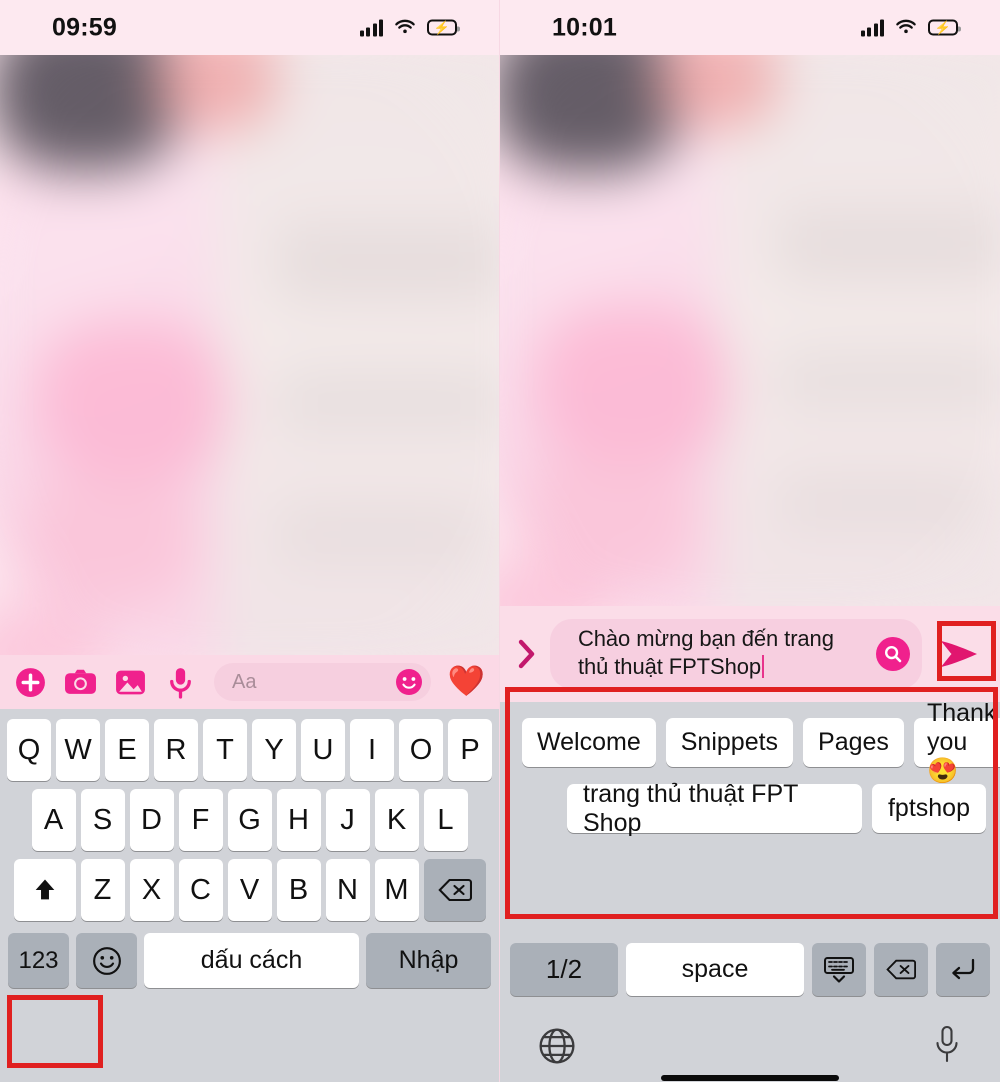 The height and width of the screenshot is (1082, 1000). I want to click on key-f: F, so click(200, 820).